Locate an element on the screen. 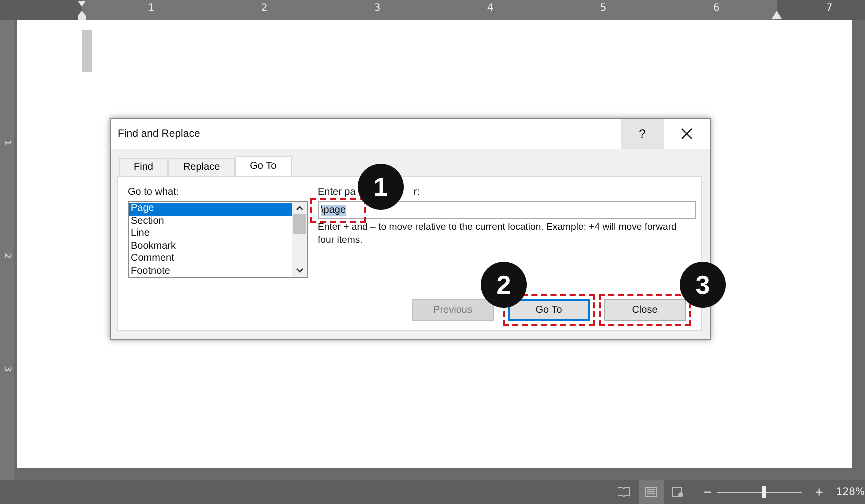 This screenshot has height=504, width=865. ruler-number: 4 is located at coordinates (490, 8).